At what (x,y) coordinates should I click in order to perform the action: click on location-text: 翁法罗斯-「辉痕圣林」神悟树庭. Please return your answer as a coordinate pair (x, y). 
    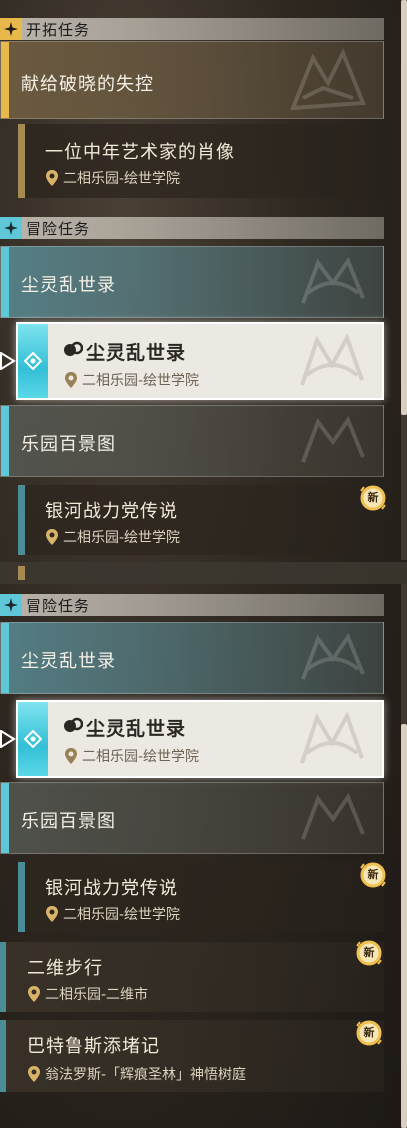
    Looking at the image, I should click on (146, 1075).